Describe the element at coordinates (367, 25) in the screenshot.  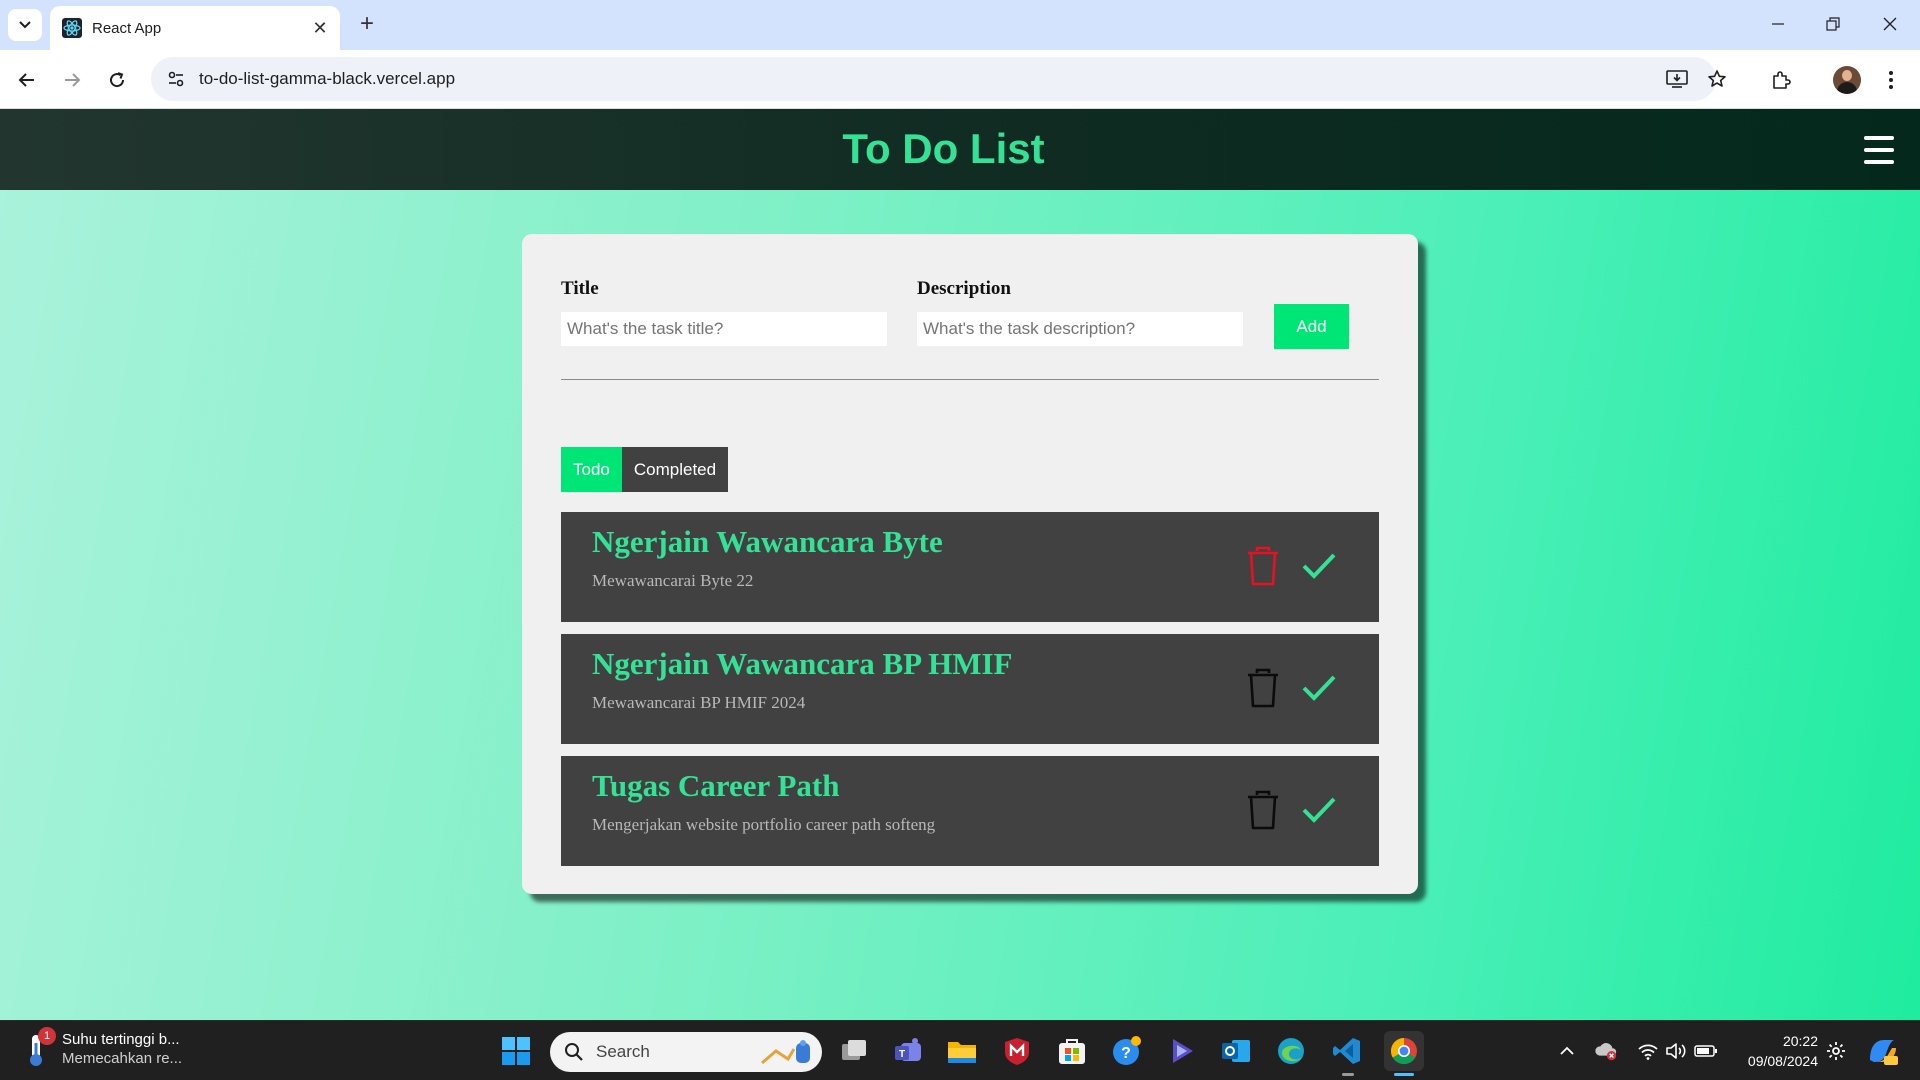
I see `new-tab-button: +` at that location.